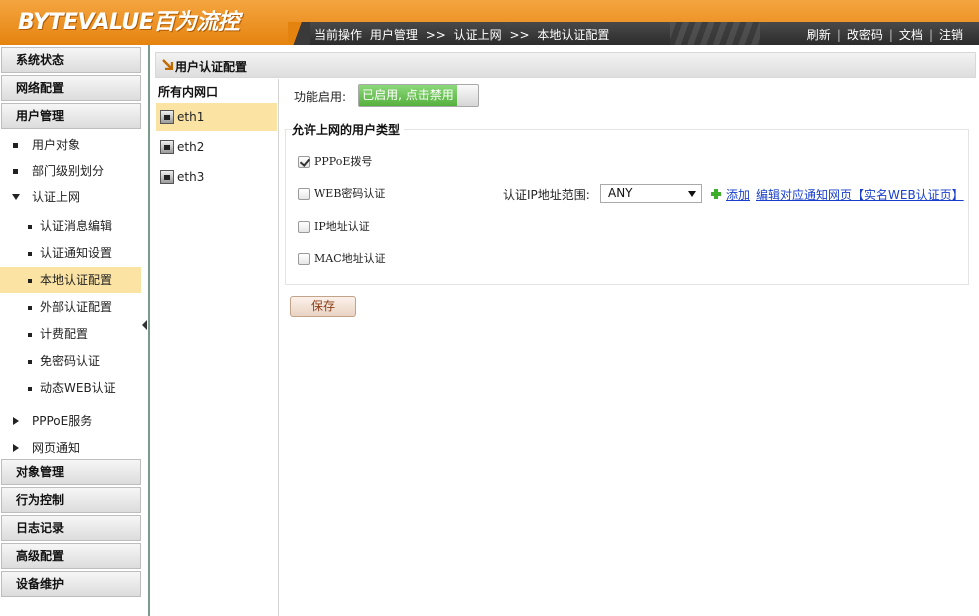  What do you see at coordinates (951, 35) in the screenshot?
I see `logout-link: 注销` at bounding box center [951, 35].